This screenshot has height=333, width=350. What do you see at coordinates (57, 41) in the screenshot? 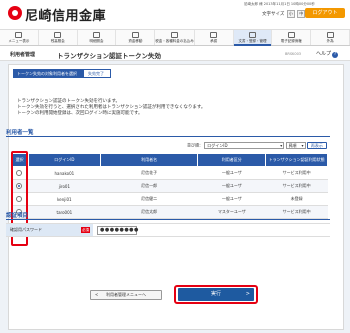
I see `nav-label: 残高照会` at bounding box center [57, 41].